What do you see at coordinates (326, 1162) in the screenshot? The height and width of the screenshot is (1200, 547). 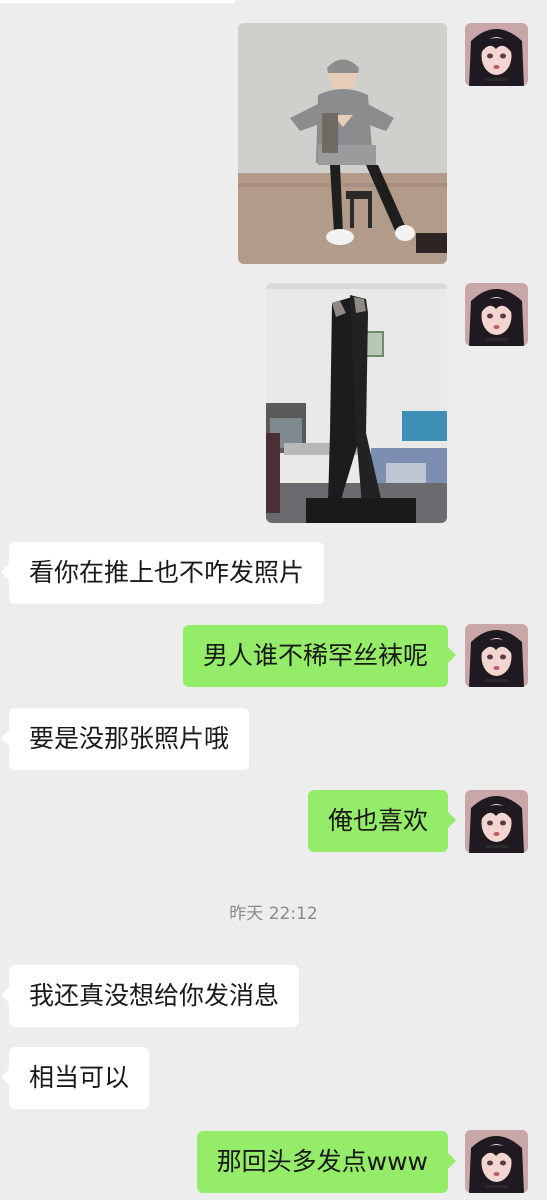 I see `message-bubble-sent: 那回头多发点www` at bounding box center [326, 1162].